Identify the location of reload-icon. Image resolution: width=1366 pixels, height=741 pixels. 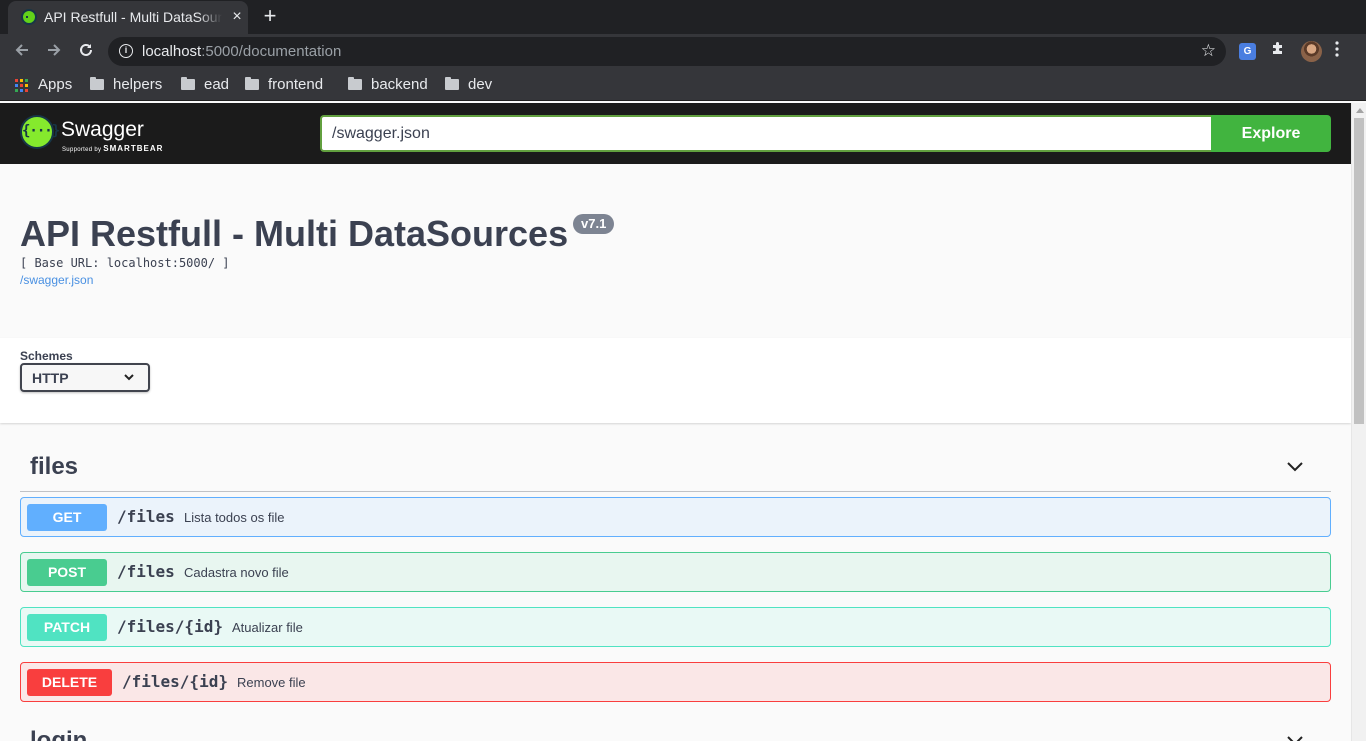
(86, 52).